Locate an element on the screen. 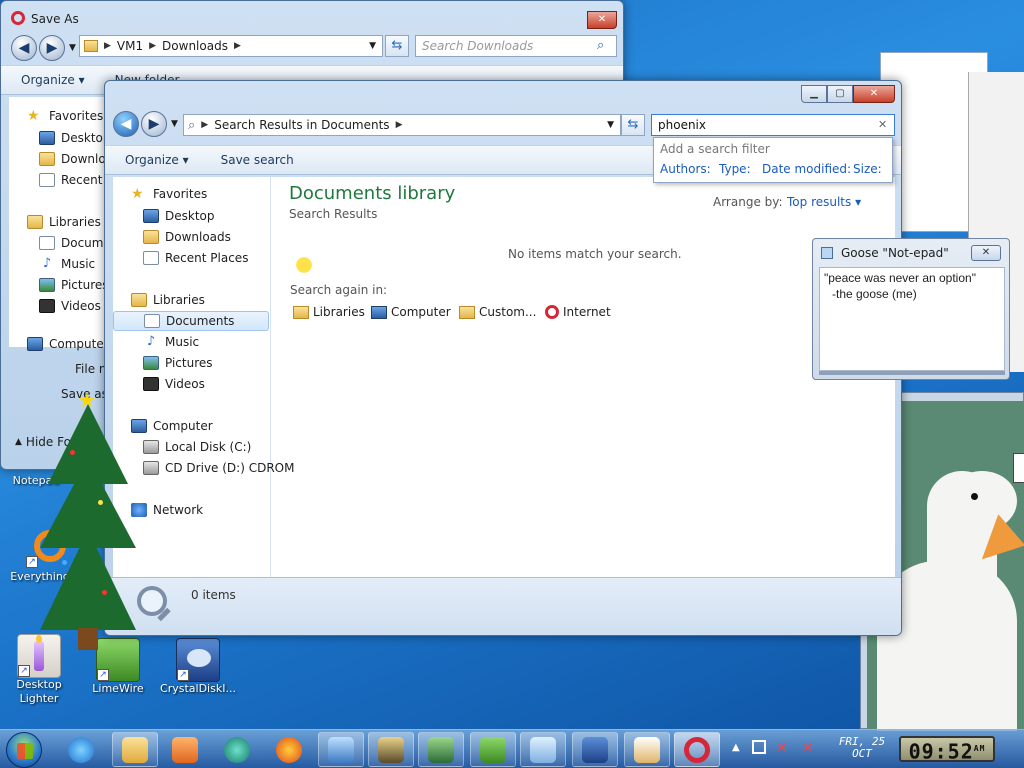 This screenshot has height=768, width=1024. address-bar: ▶ VM1 ▶ Downloads ▶ ▼ is located at coordinates (231, 46).